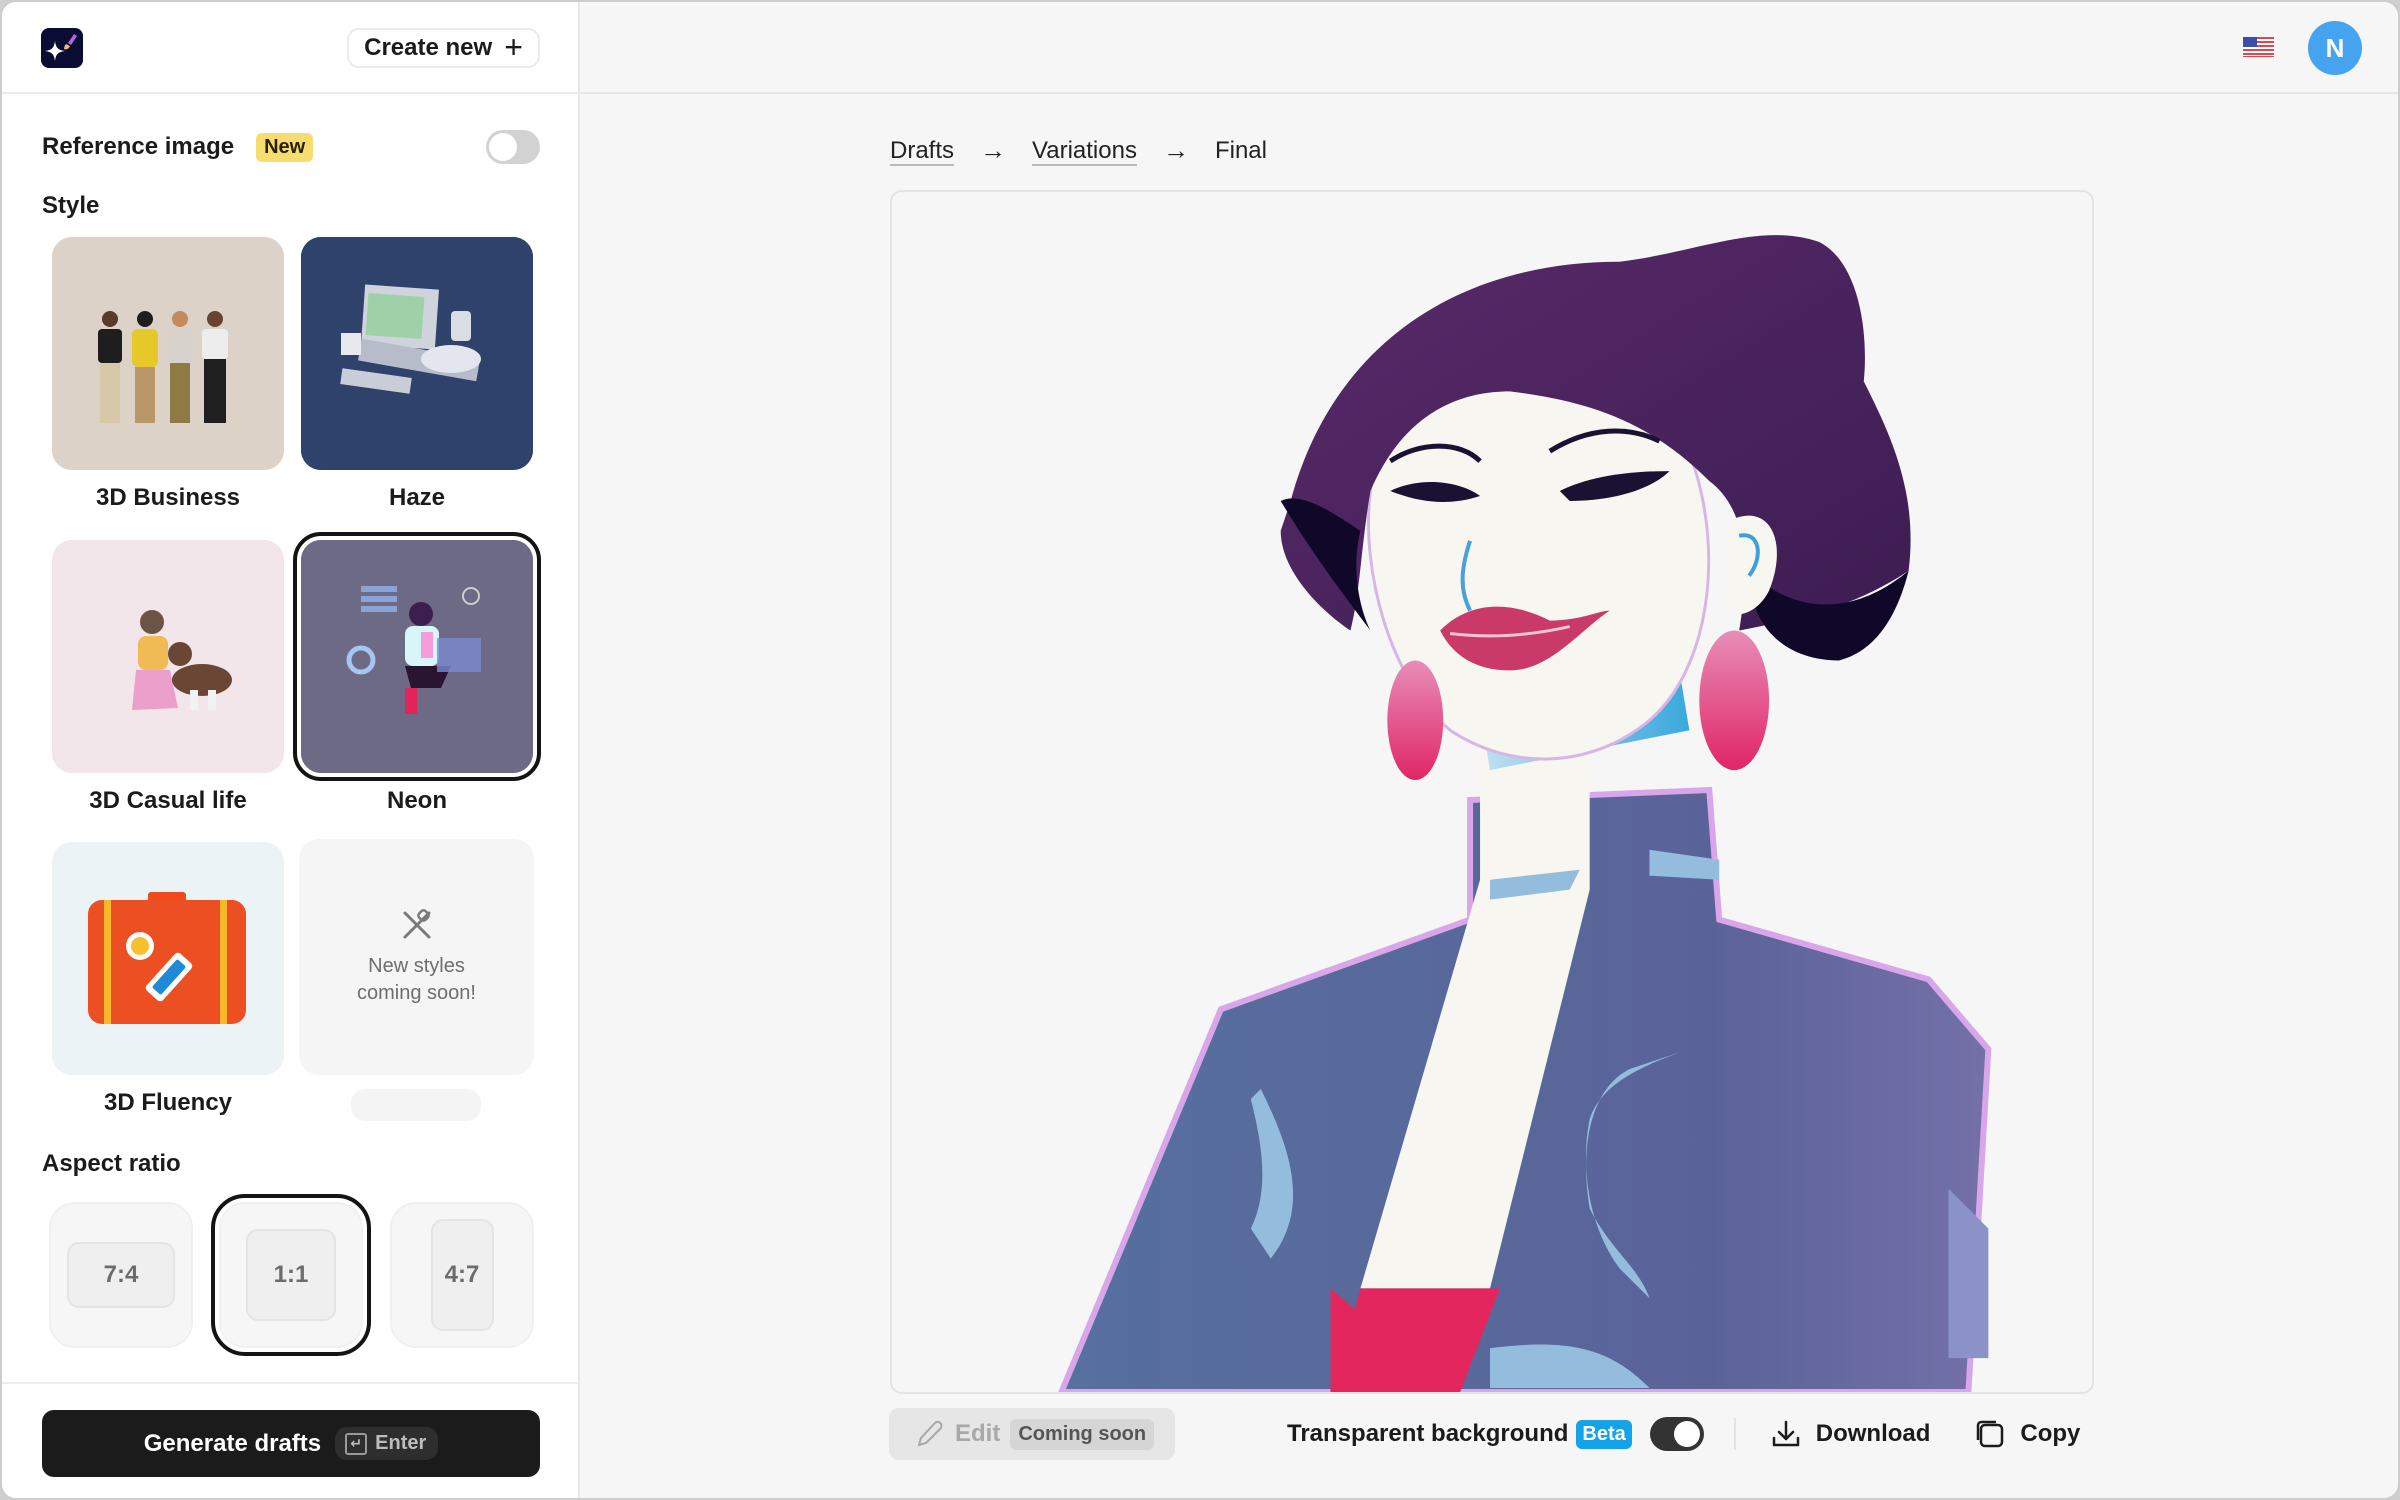 The height and width of the screenshot is (1500, 2400). Describe the element at coordinates (285, 147) in the screenshot. I see `new-badge: New` at that location.